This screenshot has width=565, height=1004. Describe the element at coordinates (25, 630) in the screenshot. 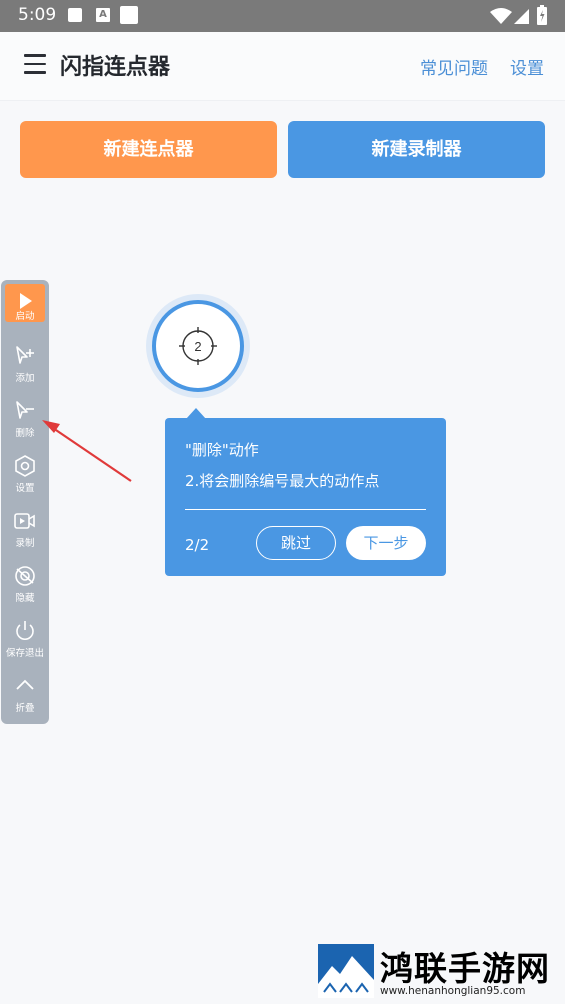

I see `power-icon` at that location.